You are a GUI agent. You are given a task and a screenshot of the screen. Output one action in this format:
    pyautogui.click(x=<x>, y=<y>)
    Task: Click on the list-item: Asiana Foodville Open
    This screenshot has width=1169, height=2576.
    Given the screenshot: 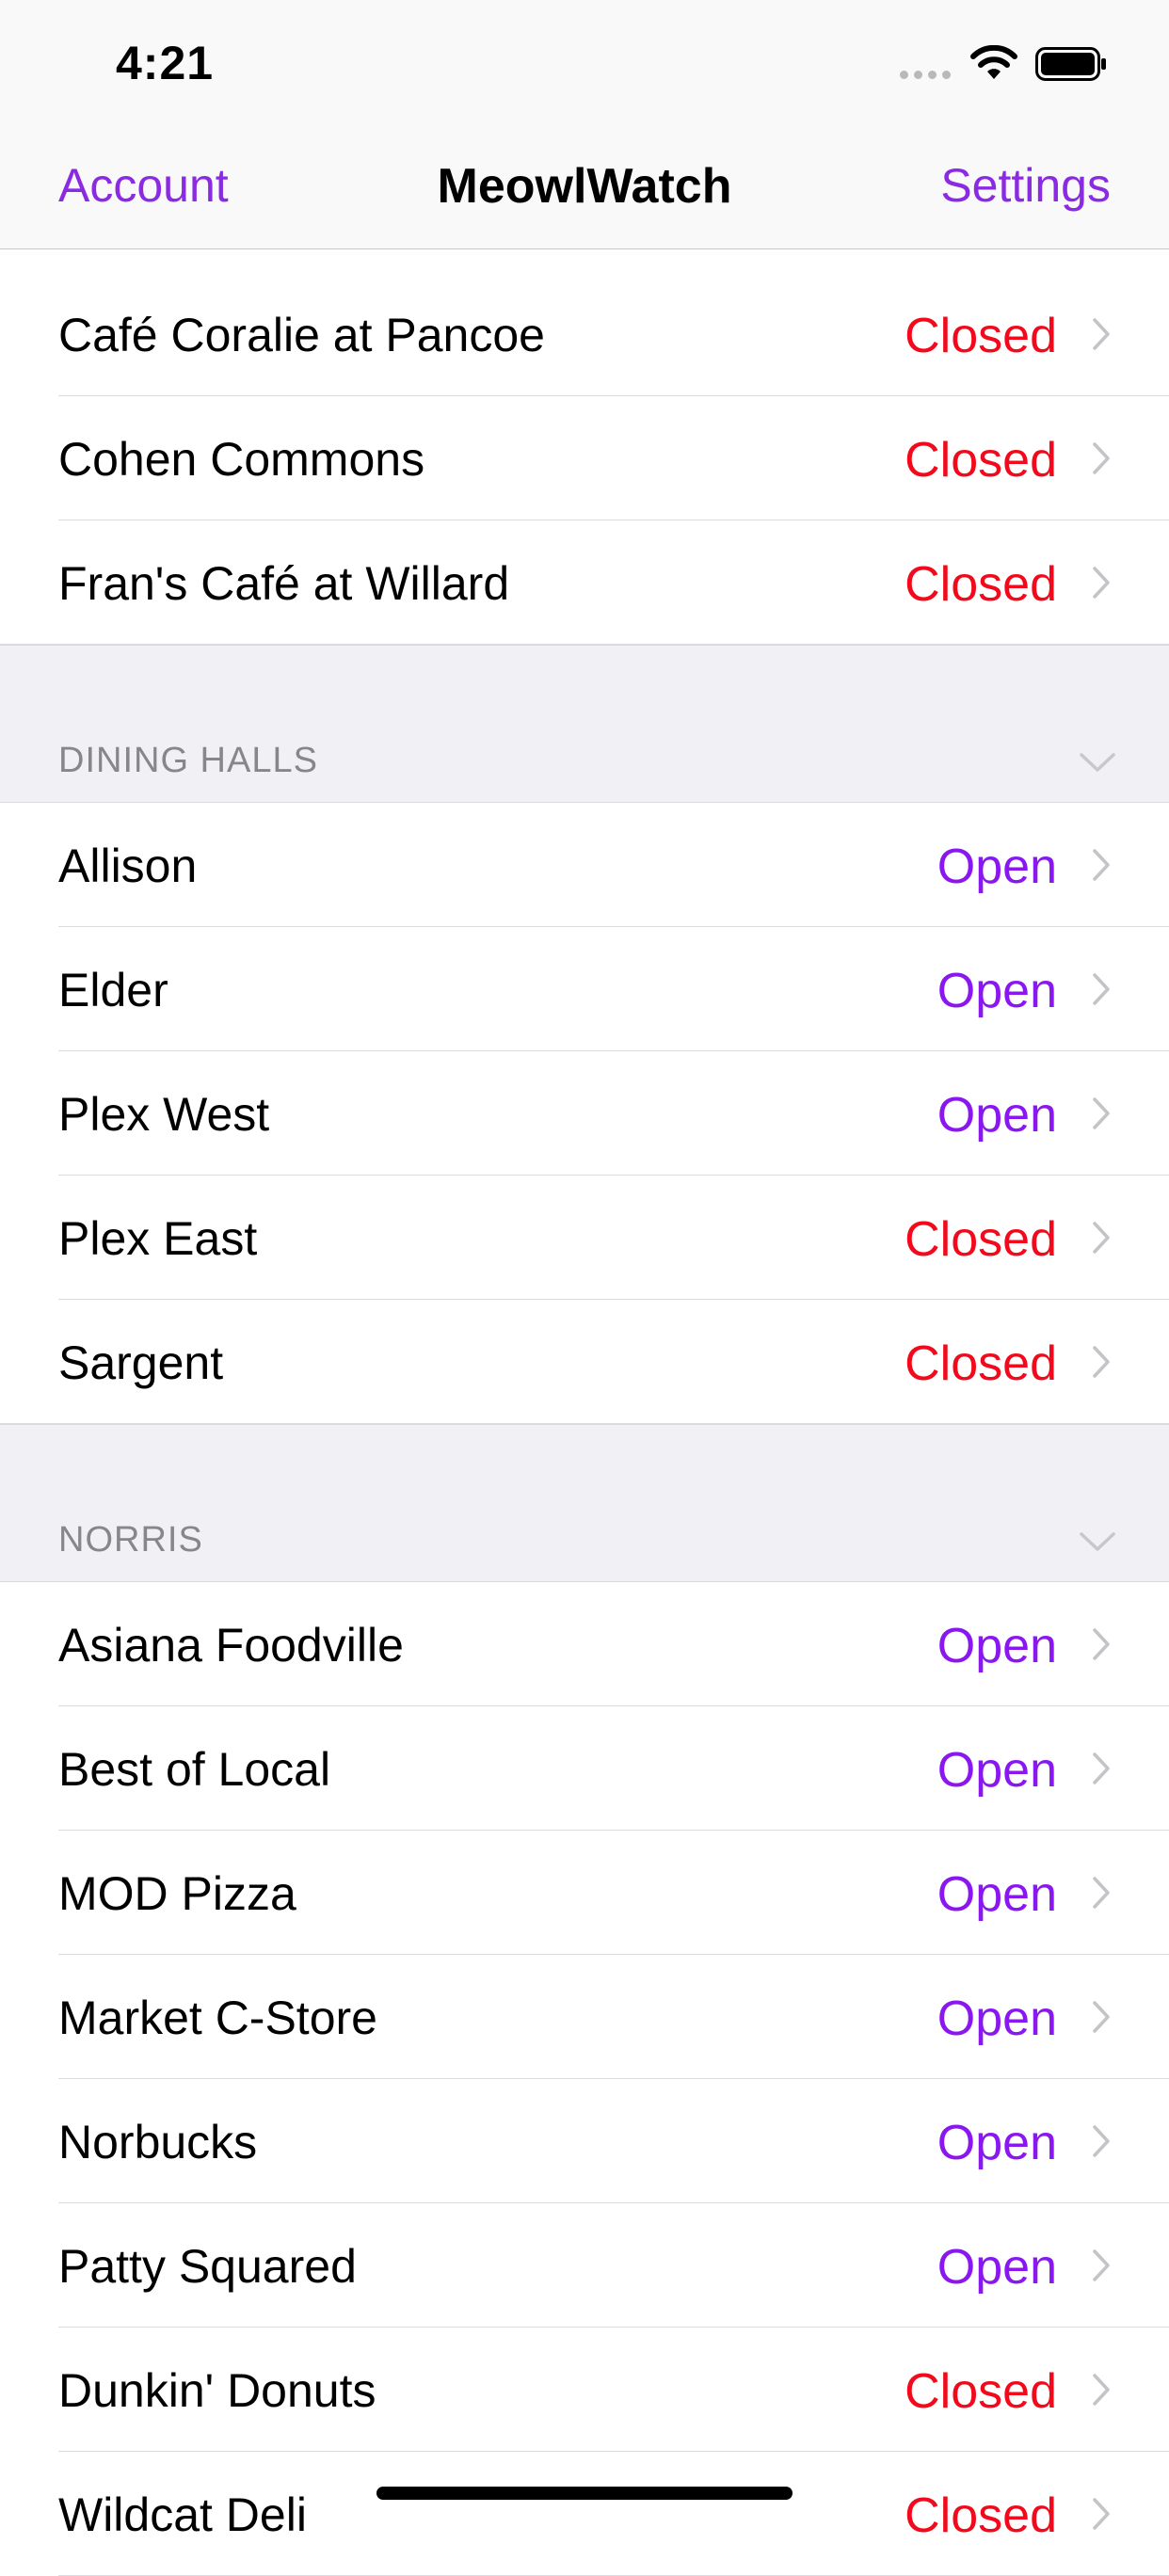 What is the action you would take?
    pyautogui.click(x=584, y=1644)
    